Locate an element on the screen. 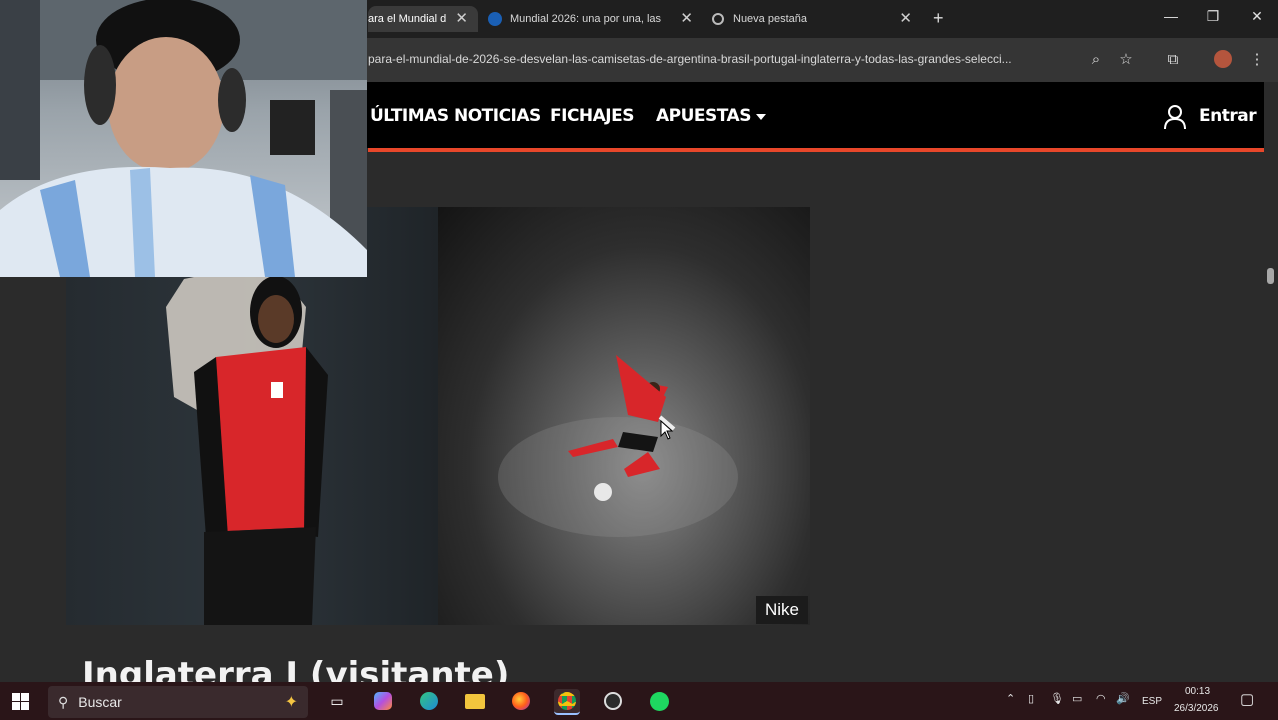  profile-avatar is located at coordinates (1223, 59).